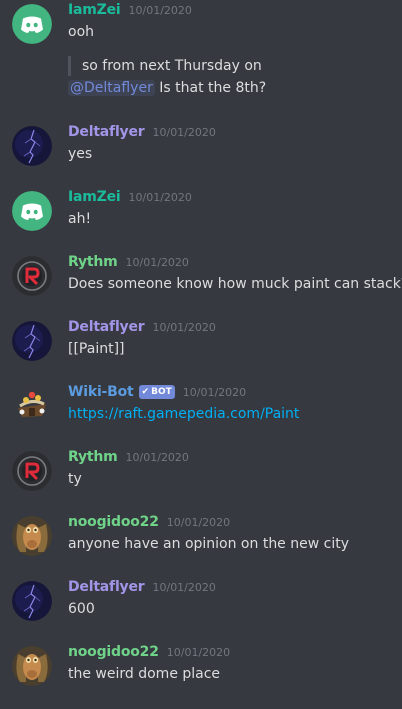  Describe the element at coordinates (96, 349) in the screenshot. I see `message-text: [[Paint]]` at that location.